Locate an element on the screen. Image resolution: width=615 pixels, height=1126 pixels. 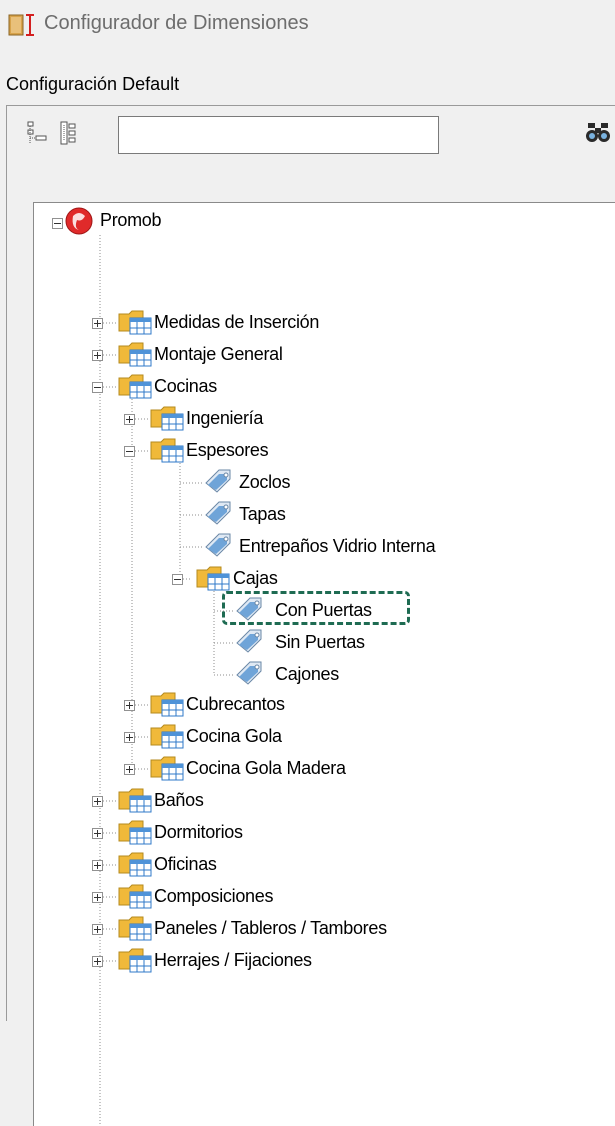
dimension-icon is located at coordinates (21, 25).